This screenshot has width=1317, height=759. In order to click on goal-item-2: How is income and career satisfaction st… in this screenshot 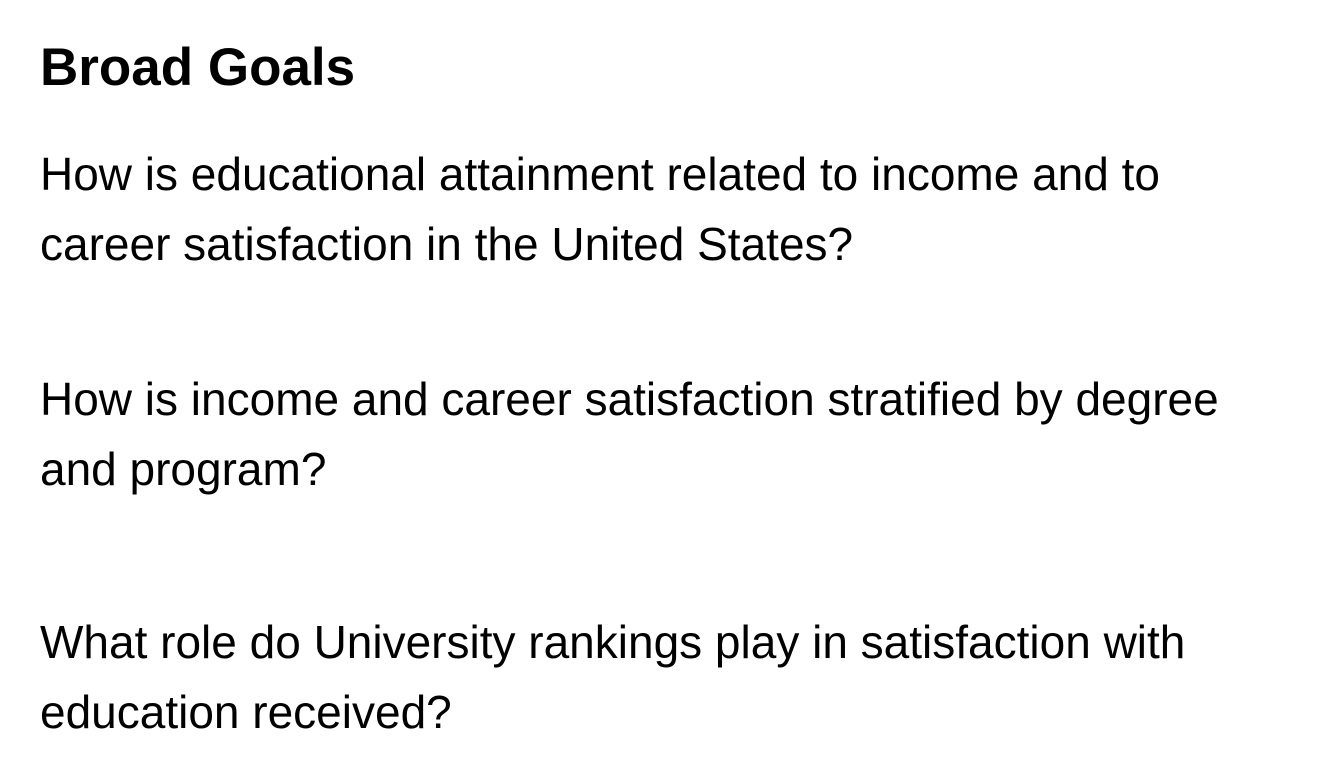, I will do `click(629, 434)`.